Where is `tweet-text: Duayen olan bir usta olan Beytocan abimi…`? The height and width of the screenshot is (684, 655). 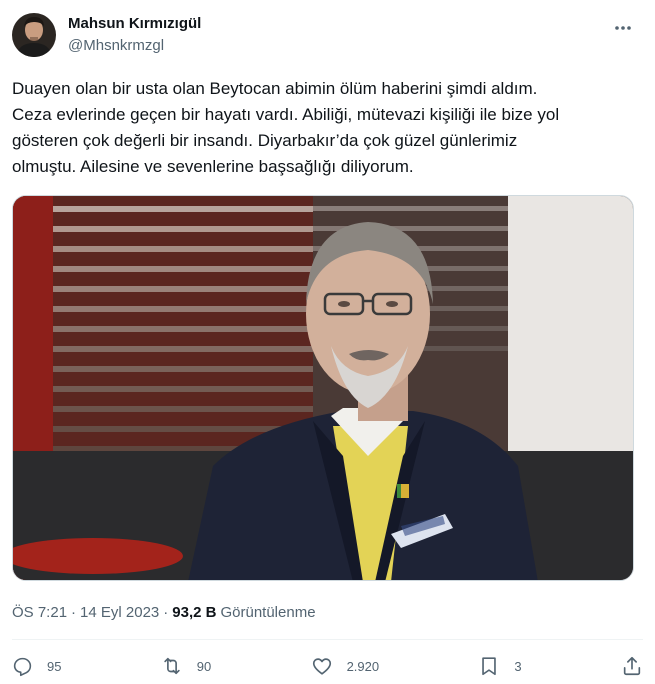 tweet-text: Duayen olan bir usta olan Beytocan abimi… is located at coordinates (286, 127).